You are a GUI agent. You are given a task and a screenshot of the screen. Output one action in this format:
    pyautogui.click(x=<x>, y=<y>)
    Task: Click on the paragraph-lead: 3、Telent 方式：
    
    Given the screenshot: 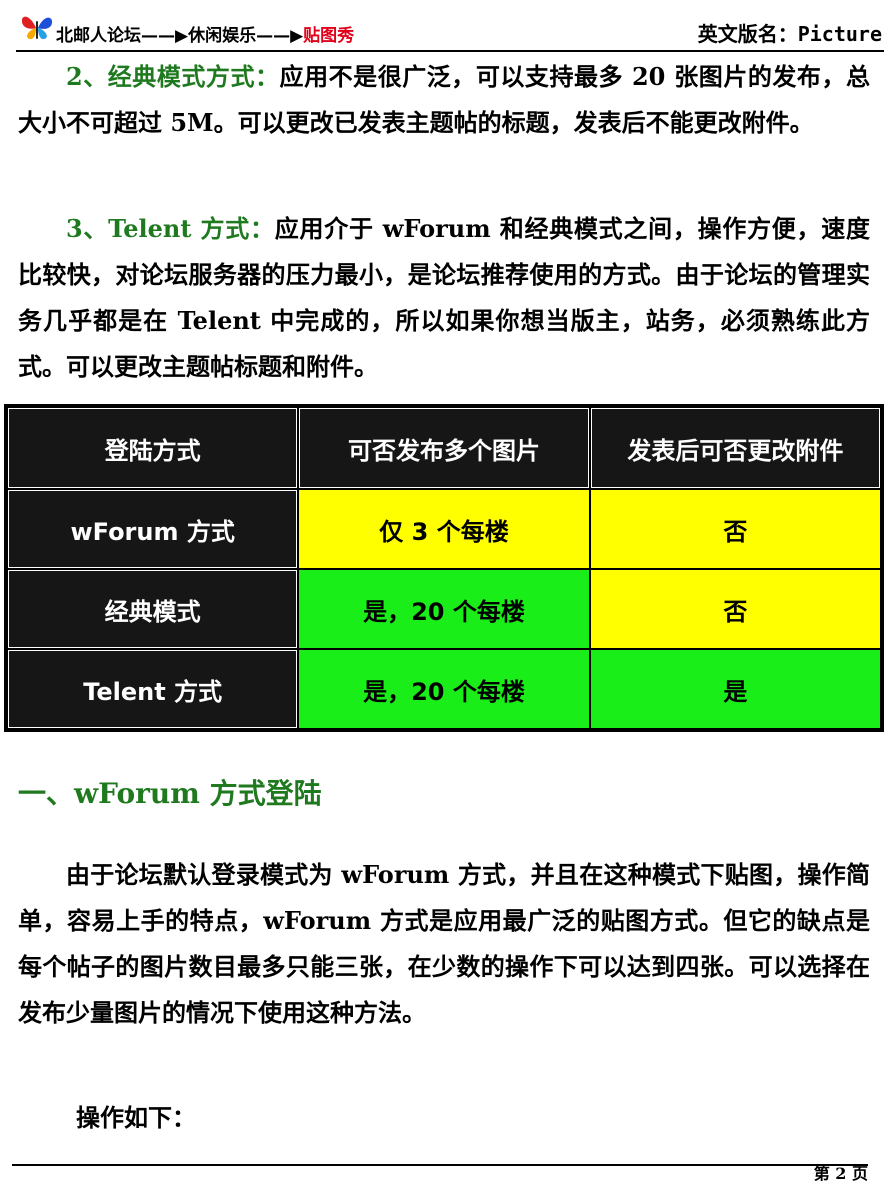 What is the action you would take?
    pyautogui.click(x=170, y=228)
    